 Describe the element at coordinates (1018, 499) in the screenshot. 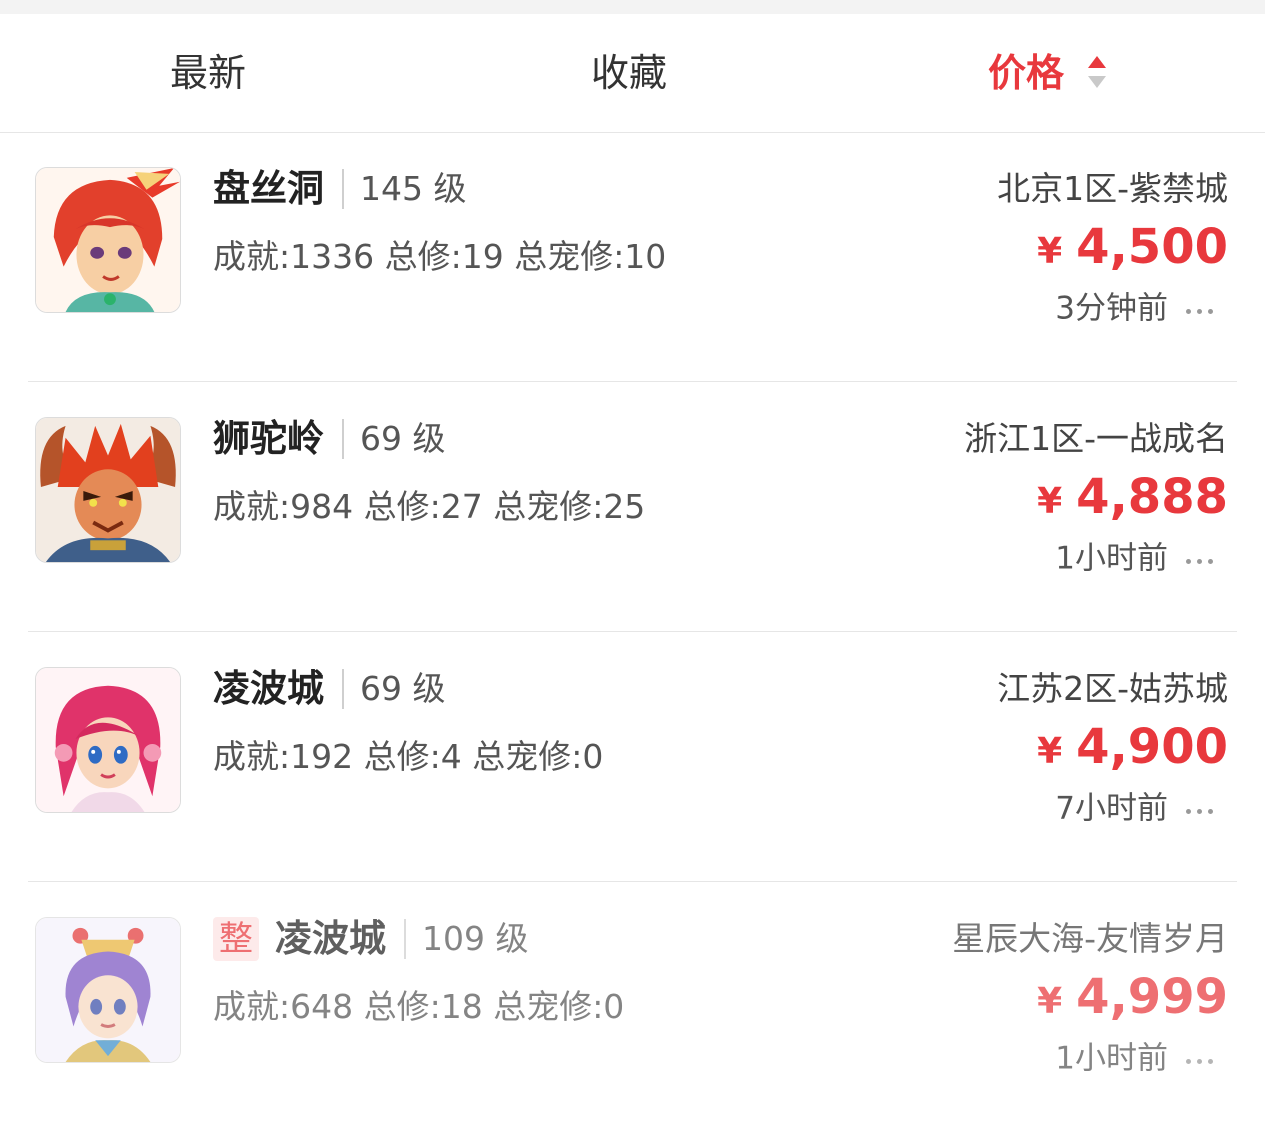

I see `price: ¥4,888` at that location.